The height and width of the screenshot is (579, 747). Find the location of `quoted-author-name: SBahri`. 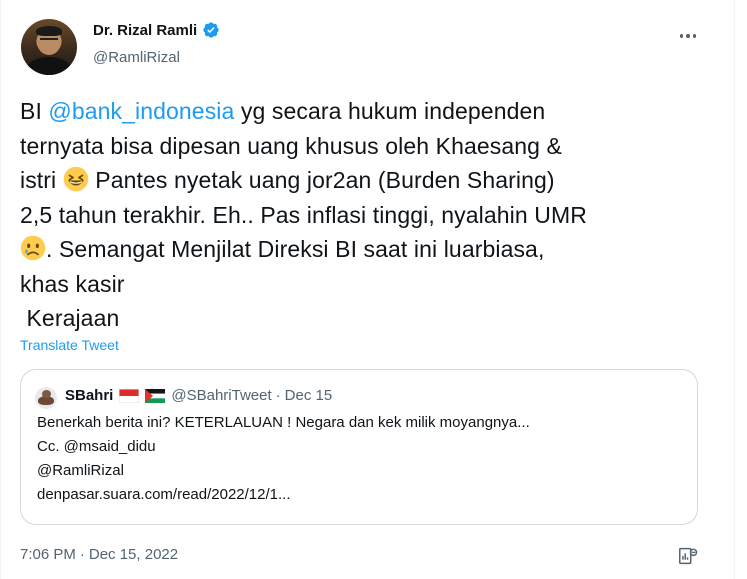

quoted-author-name: SBahri is located at coordinates (89, 395).